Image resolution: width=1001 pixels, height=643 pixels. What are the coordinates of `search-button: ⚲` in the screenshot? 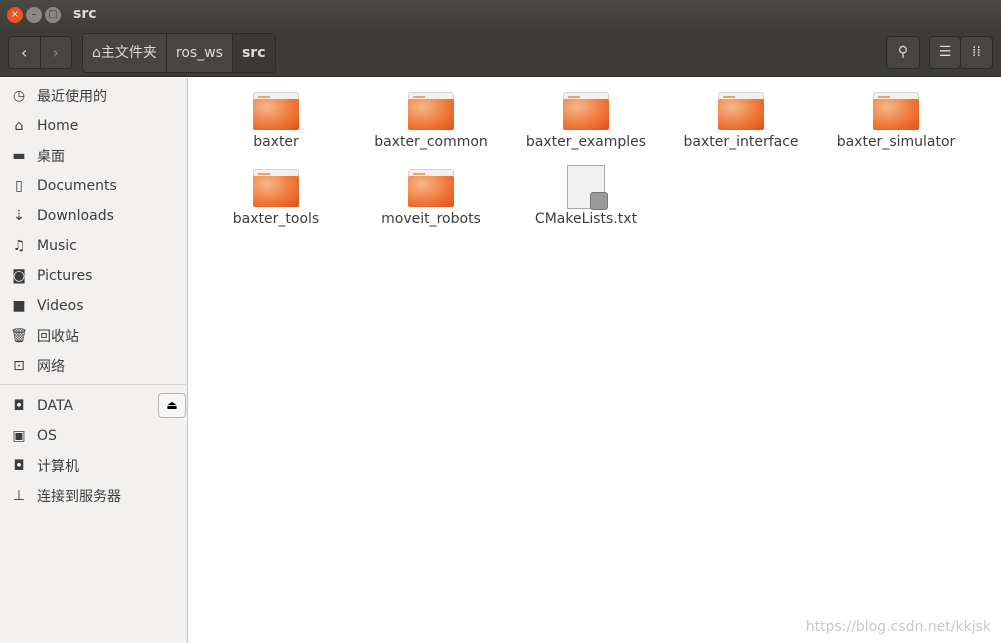 It's located at (903, 52).